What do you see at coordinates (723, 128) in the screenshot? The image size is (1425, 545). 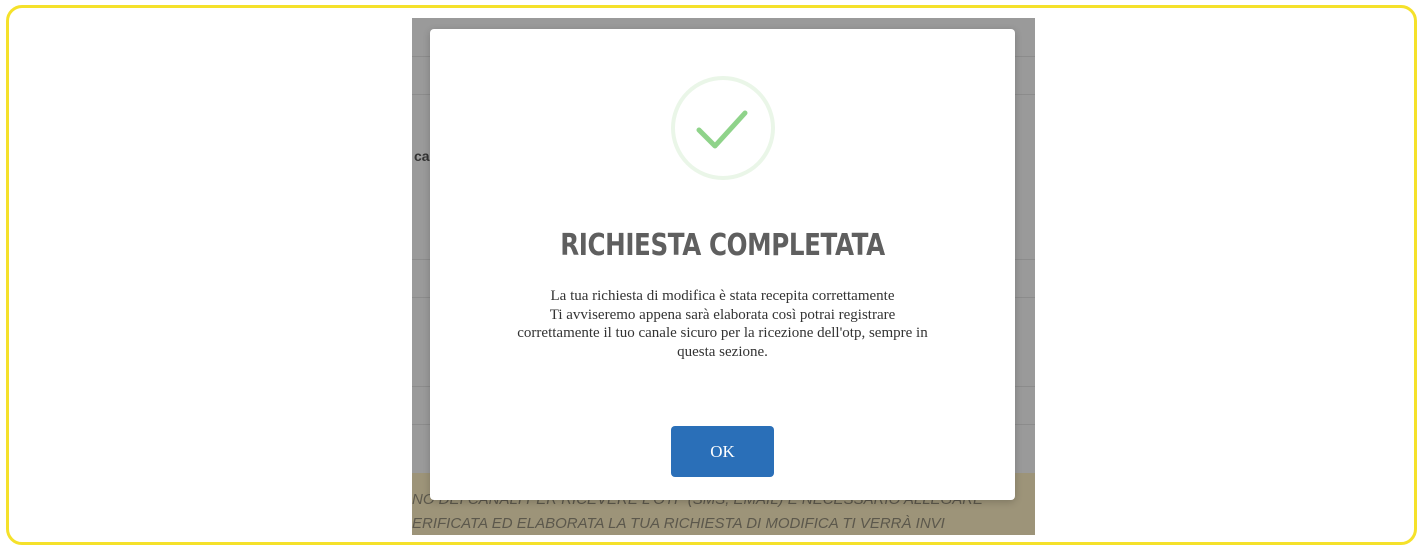 I see `success-checkmark-icon` at bounding box center [723, 128].